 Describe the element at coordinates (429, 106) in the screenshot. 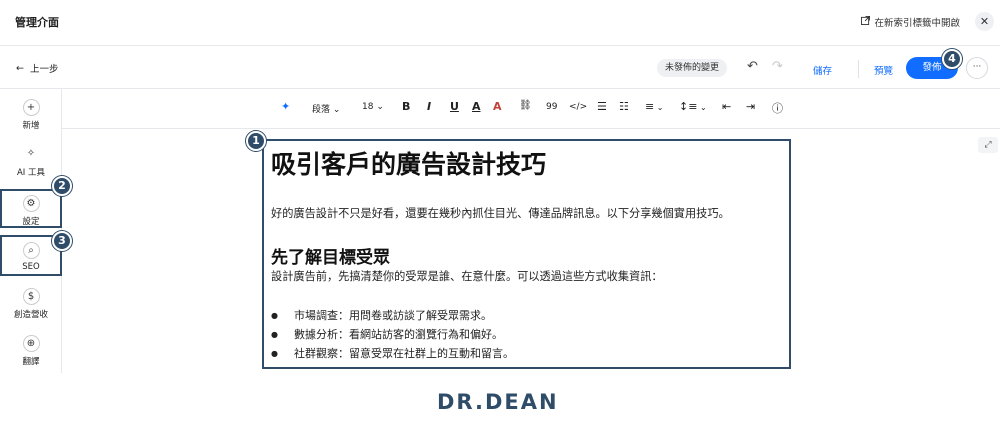

I see `italic-button: I` at that location.